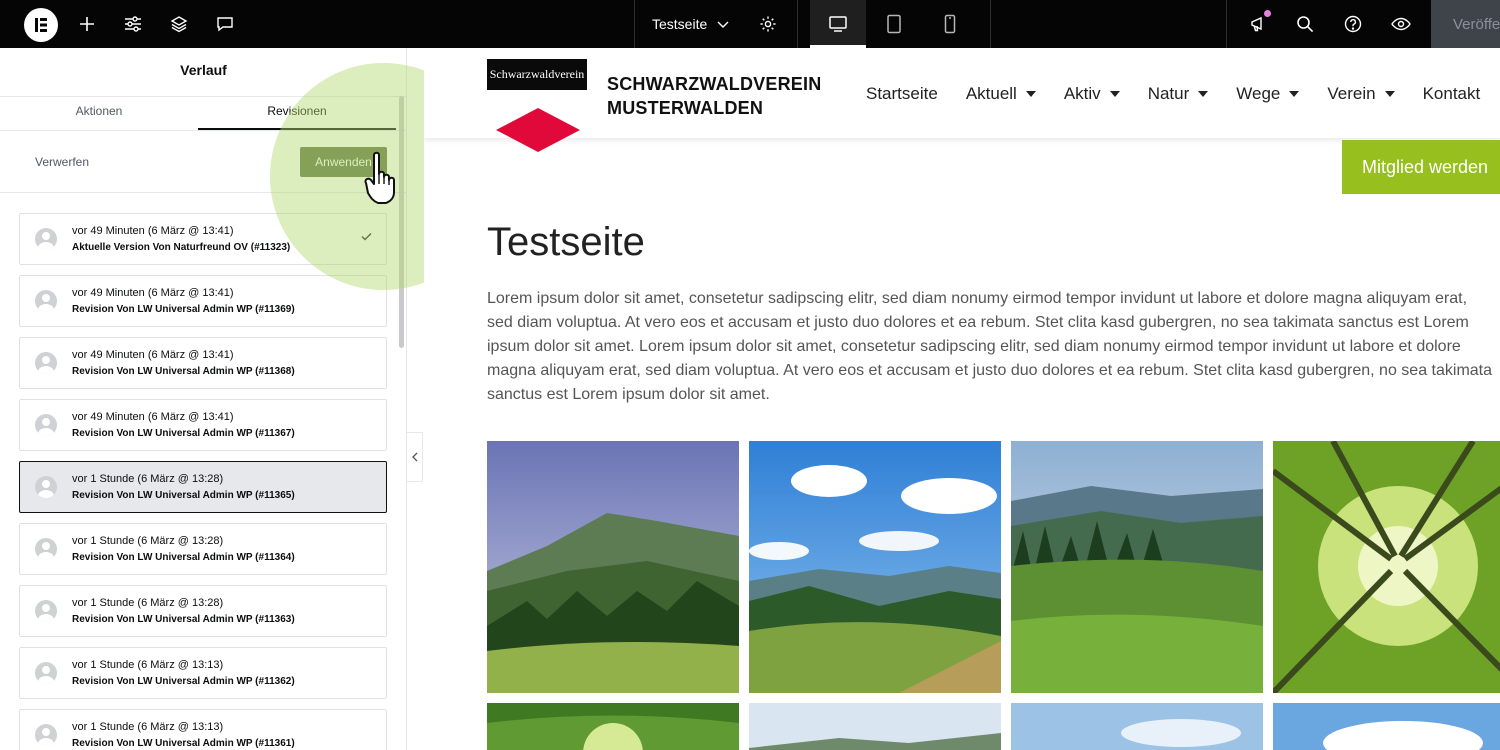 This screenshot has width=1500, height=750. Describe the element at coordinates (99, 113) in the screenshot. I see `tab-actions: Aktionen` at that location.